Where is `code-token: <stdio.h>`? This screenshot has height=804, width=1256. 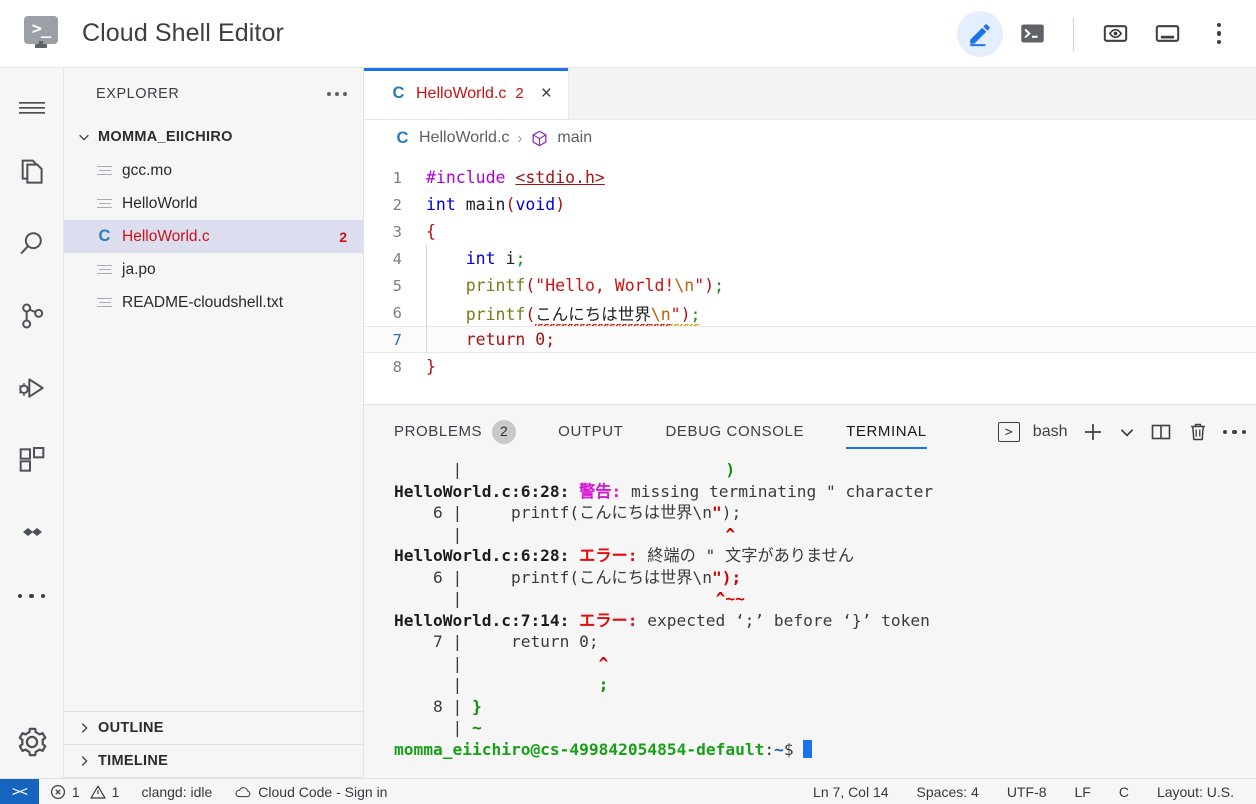 code-token: <stdio.h> is located at coordinates (560, 177).